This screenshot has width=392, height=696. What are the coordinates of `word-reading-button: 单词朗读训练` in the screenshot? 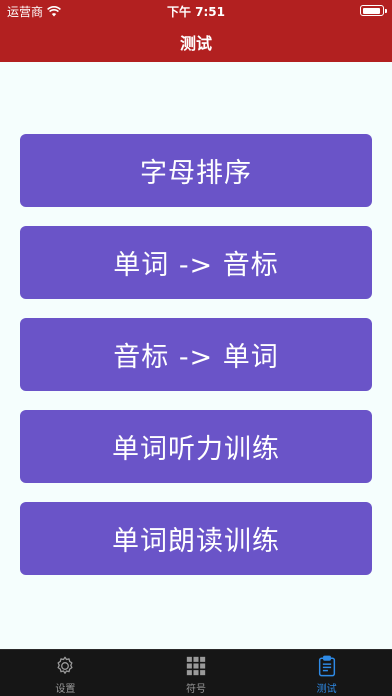 It's located at (196, 538).